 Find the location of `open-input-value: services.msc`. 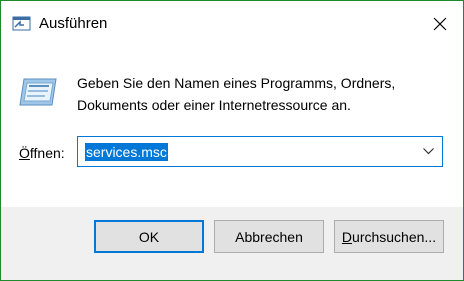

open-input-value: services.msc is located at coordinates (126, 152).